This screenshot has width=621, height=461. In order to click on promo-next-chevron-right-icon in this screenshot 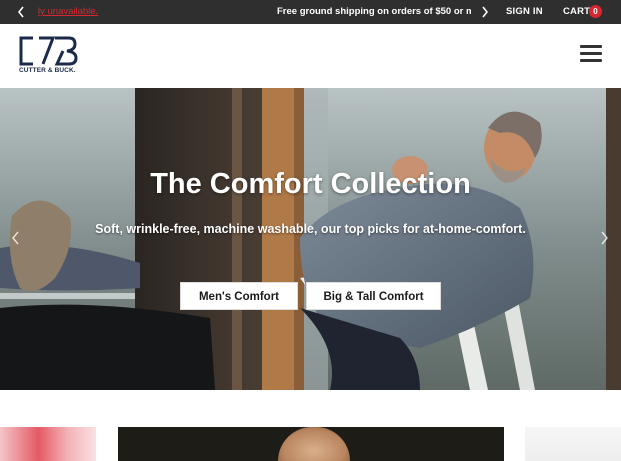, I will do `click(485, 12)`.